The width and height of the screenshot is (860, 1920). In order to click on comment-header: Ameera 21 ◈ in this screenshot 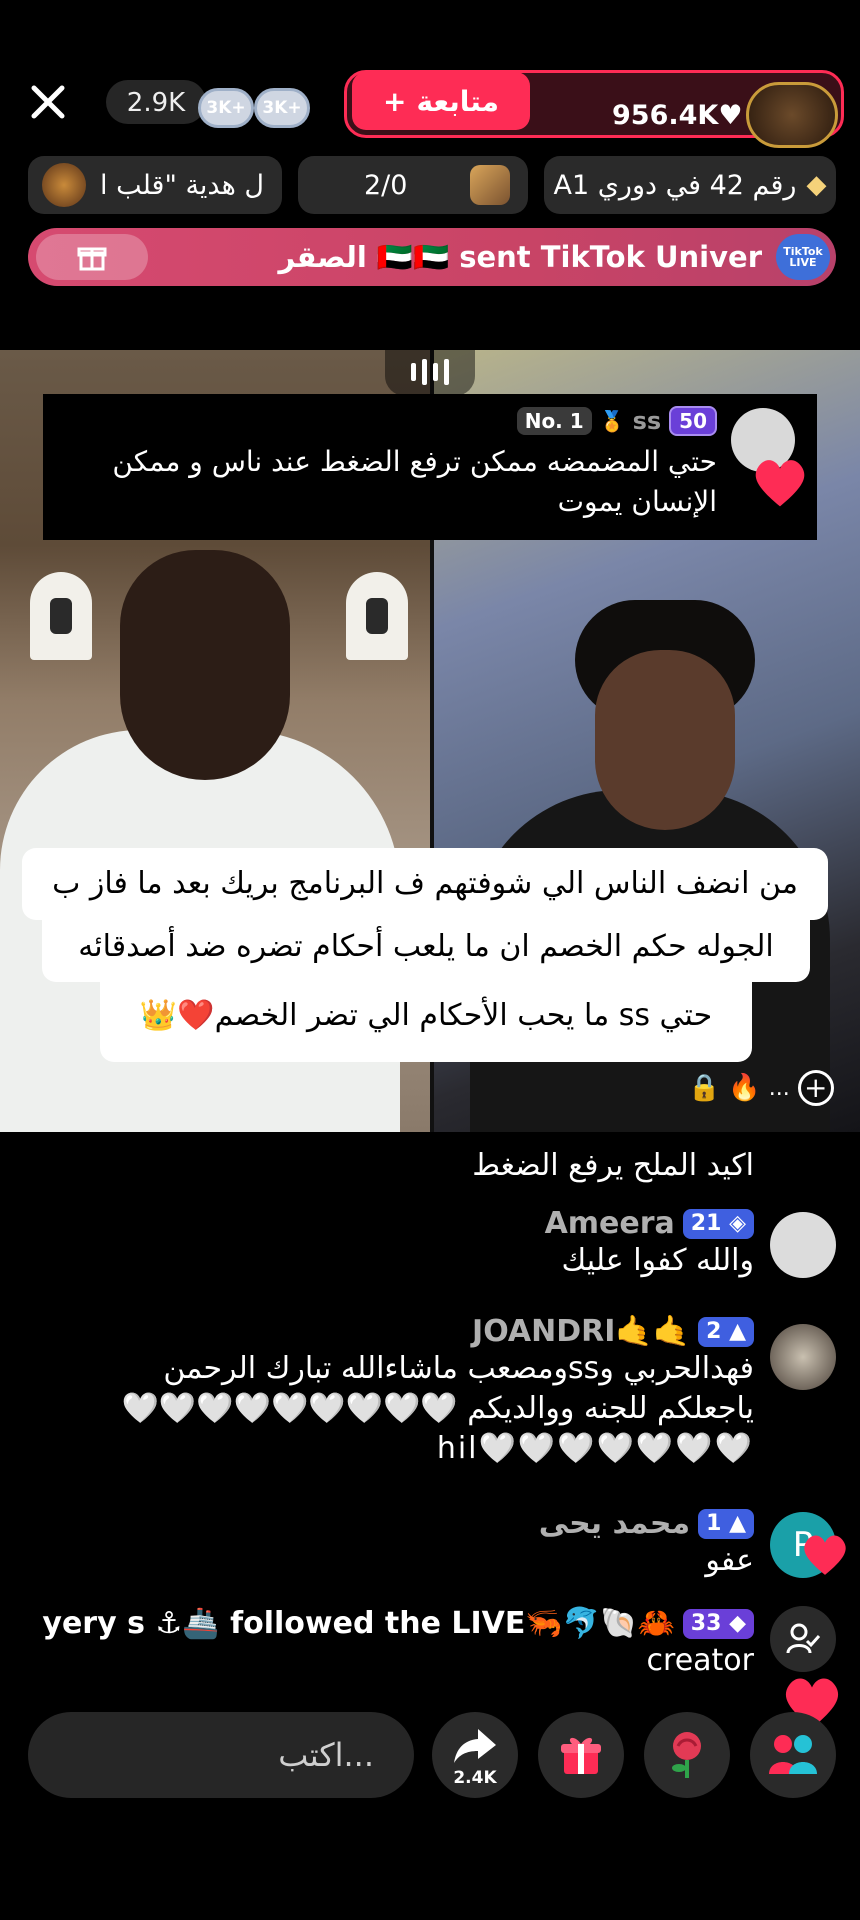, I will do `click(649, 1223)`.